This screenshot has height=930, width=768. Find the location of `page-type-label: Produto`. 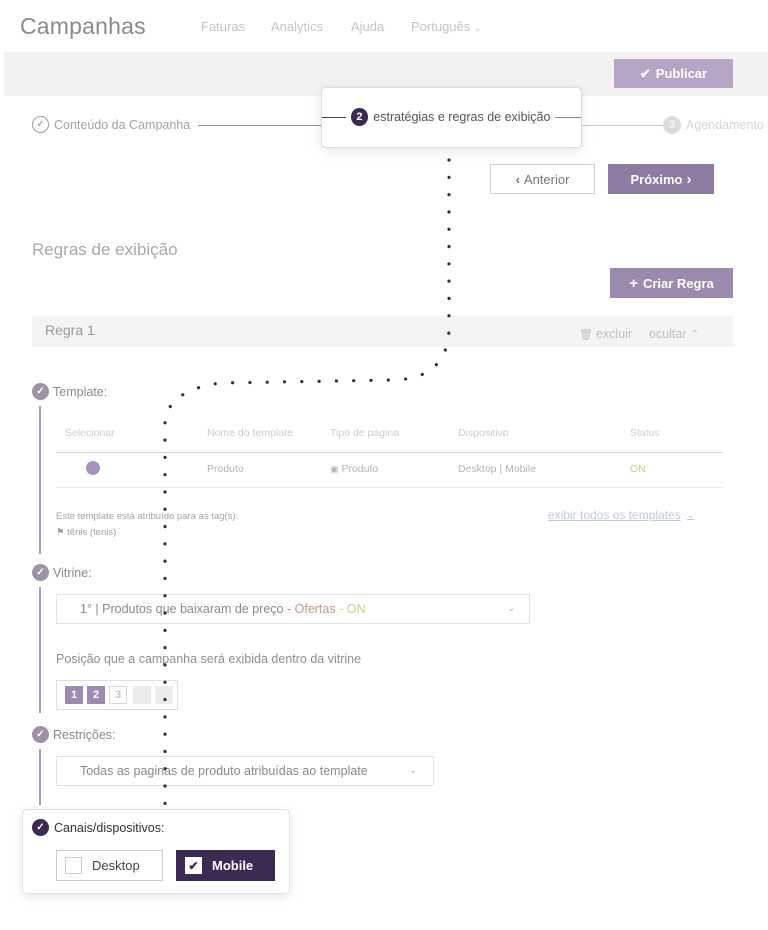

page-type-label: Produto is located at coordinates (360, 469).